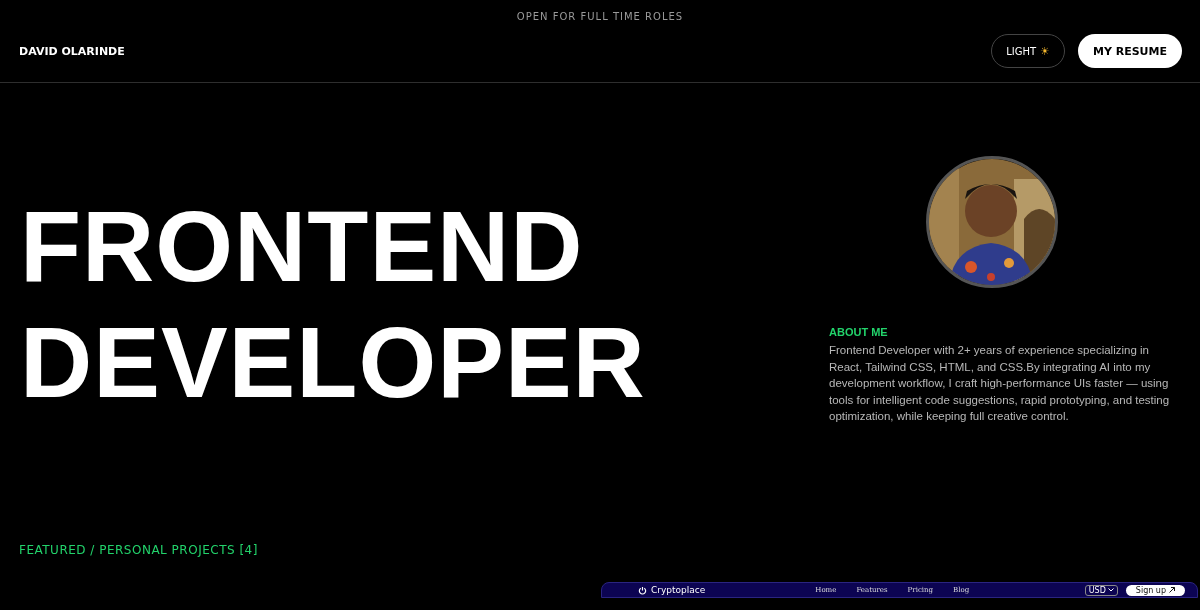  I want to click on about-heading: ABOUT ME, so click(859, 332).